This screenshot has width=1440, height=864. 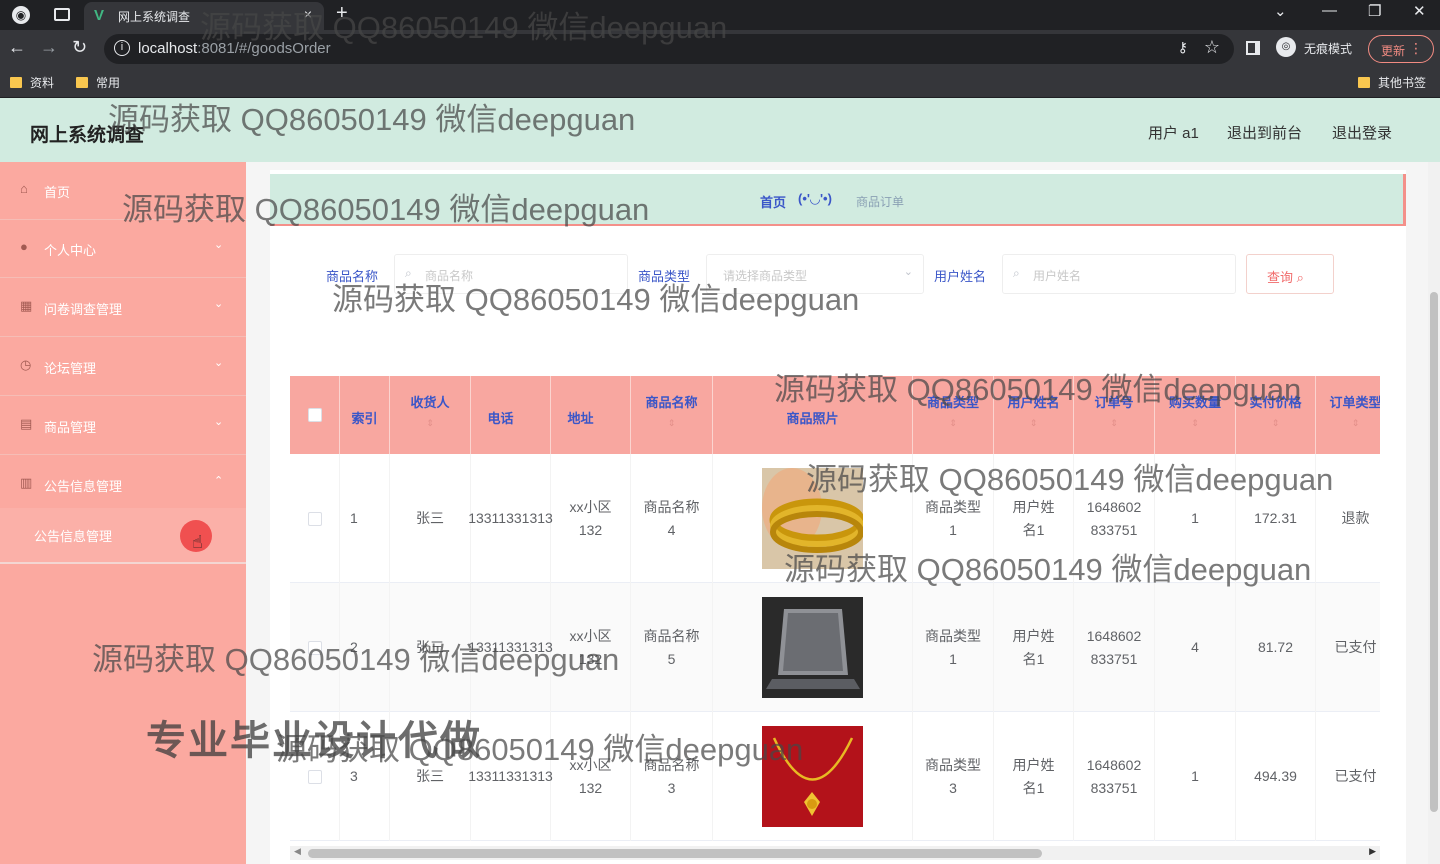 What do you see at coordinates (511, 274) in the screenshot?
I see `goods-name-input: ⌕ 商品名称` at bounding box center [511, 274].